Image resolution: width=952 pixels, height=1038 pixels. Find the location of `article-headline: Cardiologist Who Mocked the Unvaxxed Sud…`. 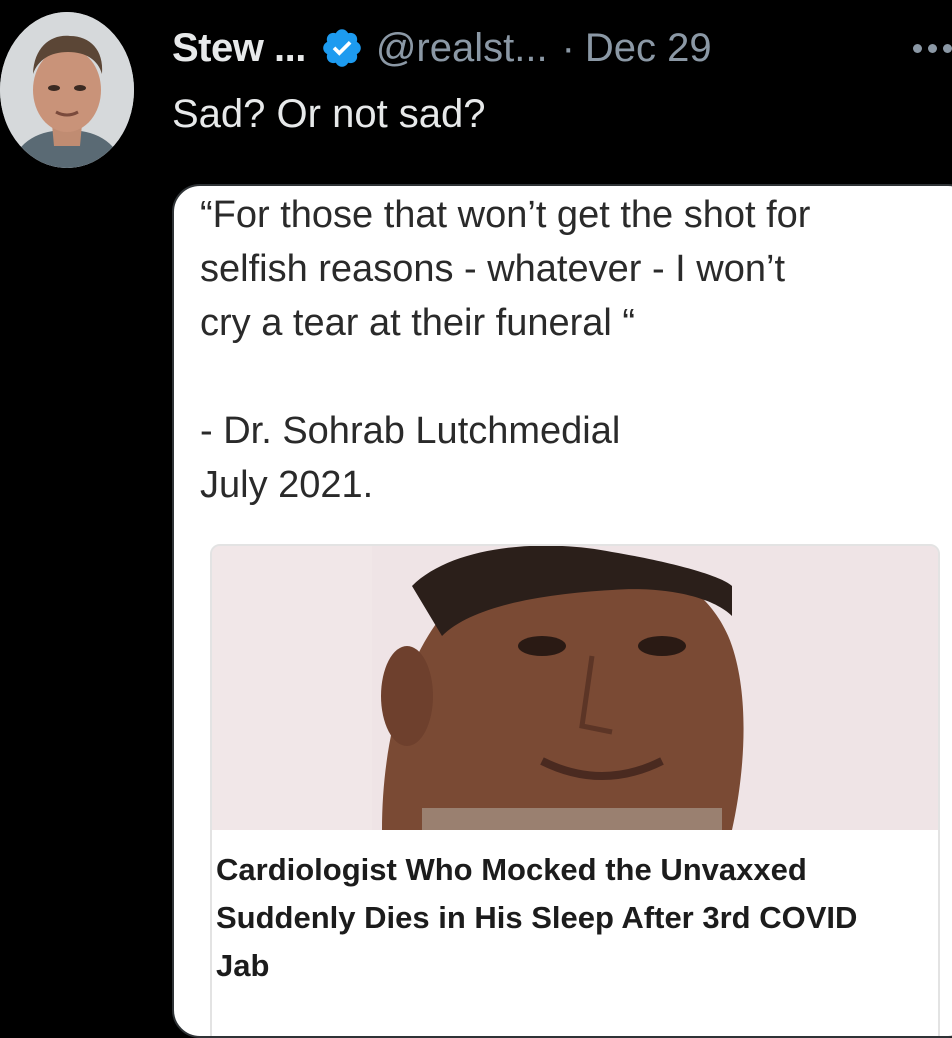

article-headline: Cardiologist Who Mocked the Unvaxxed Sud… is located at coordinates (576, 918).